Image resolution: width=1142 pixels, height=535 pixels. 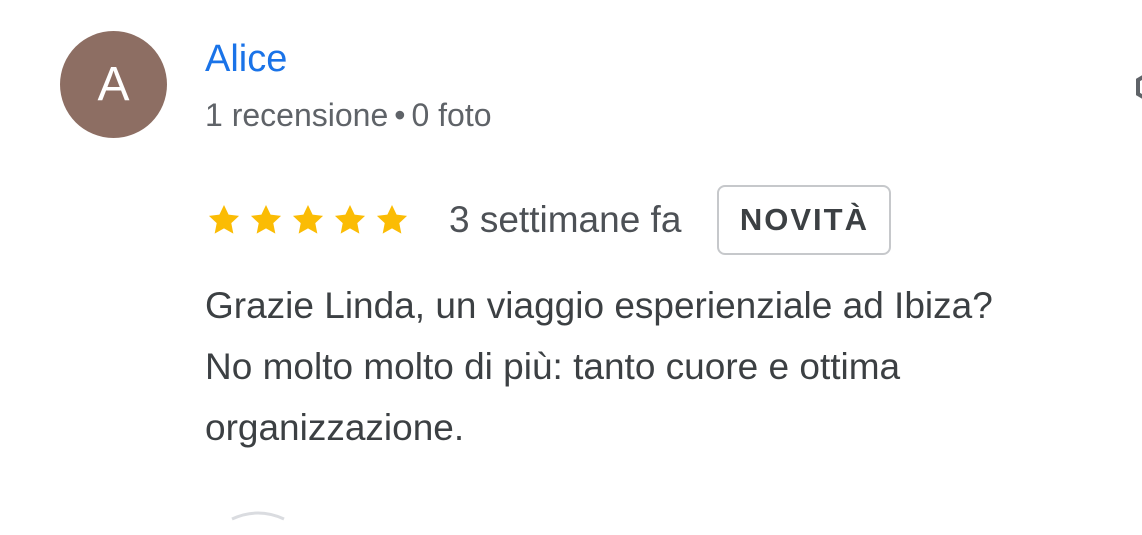 I want to click on avatar: A, so click(x=113, y=84).